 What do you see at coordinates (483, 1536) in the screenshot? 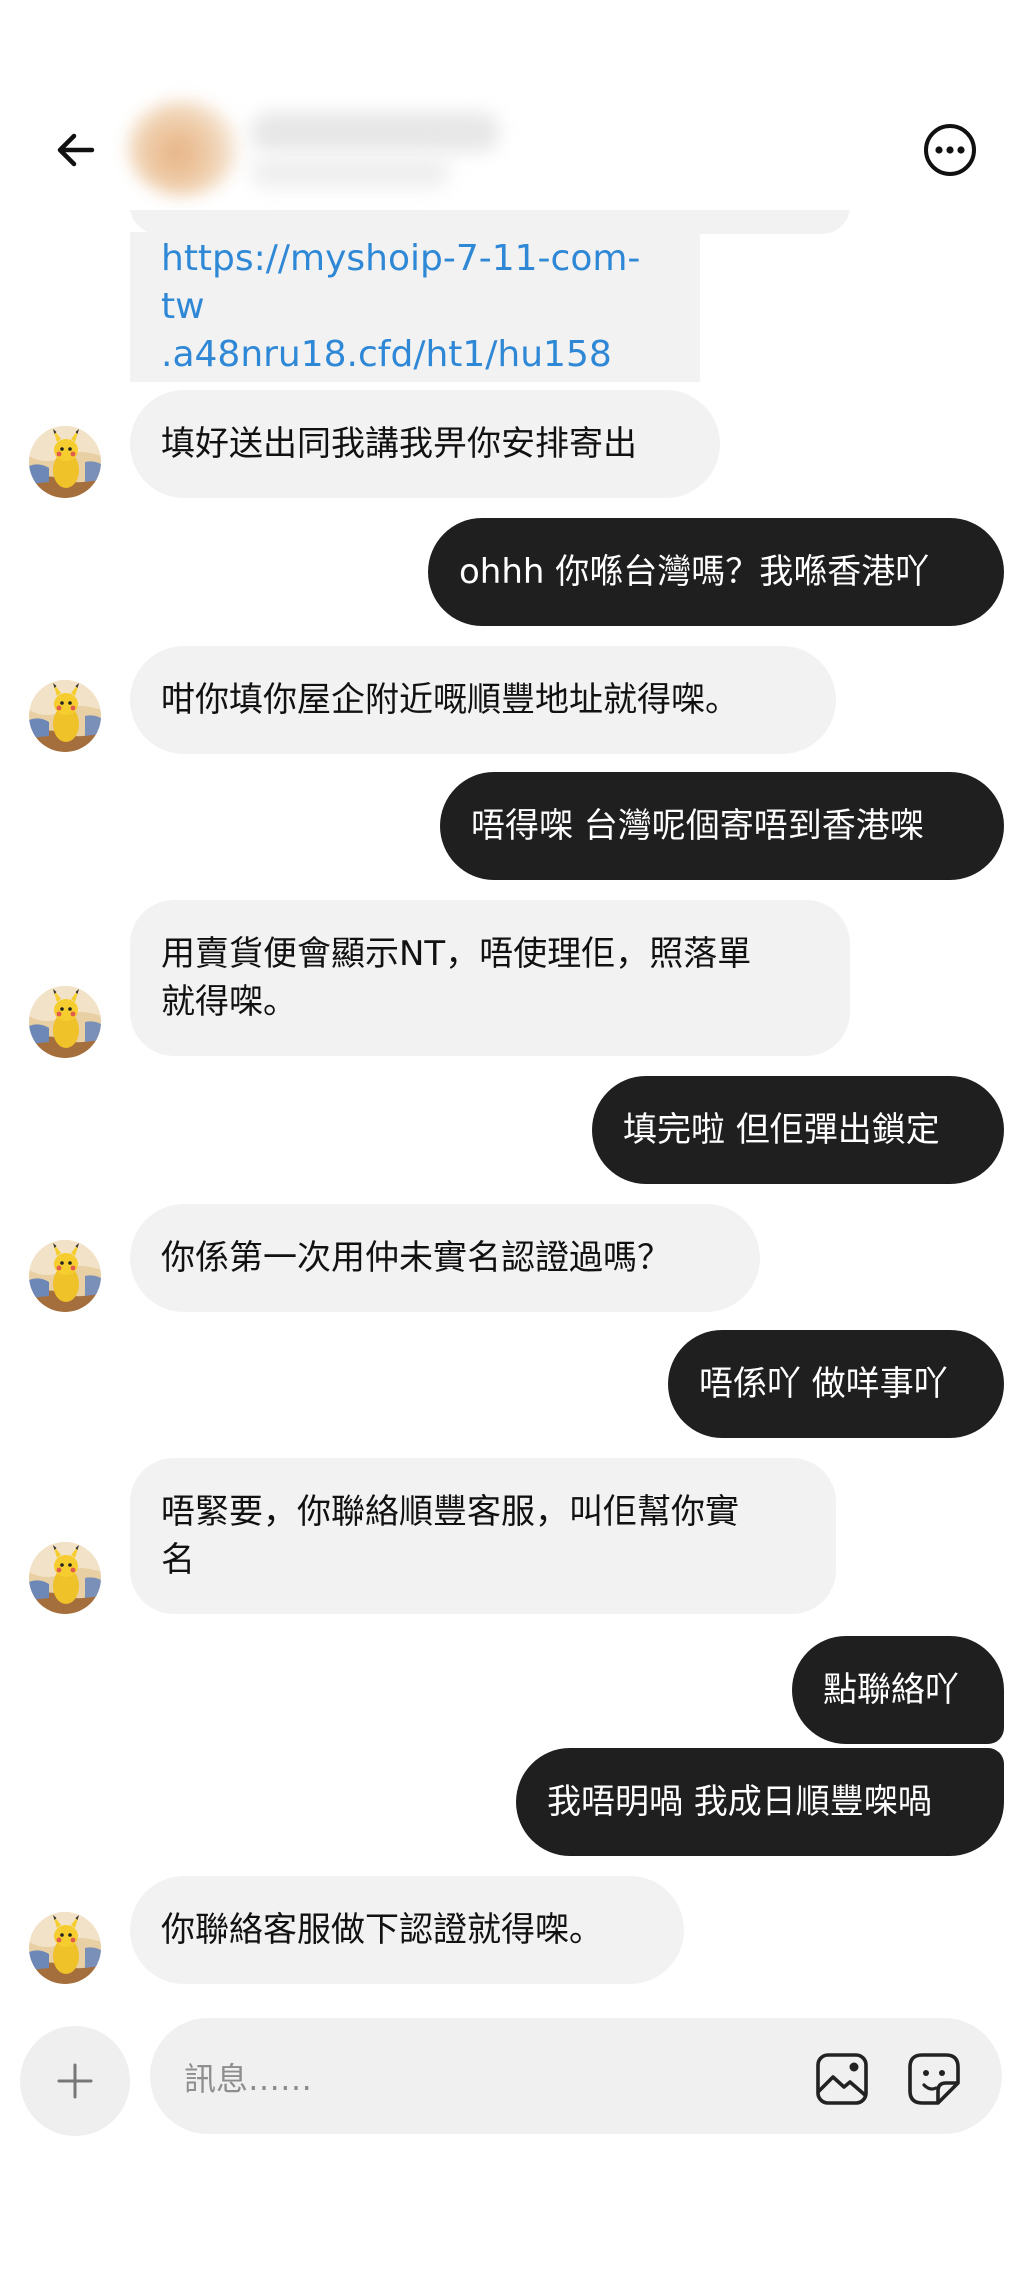
I see `incoming-message: 唔緊要，你聯絡順豐客服，叫佢幫你實 名` at bounding box center [483, 1536].